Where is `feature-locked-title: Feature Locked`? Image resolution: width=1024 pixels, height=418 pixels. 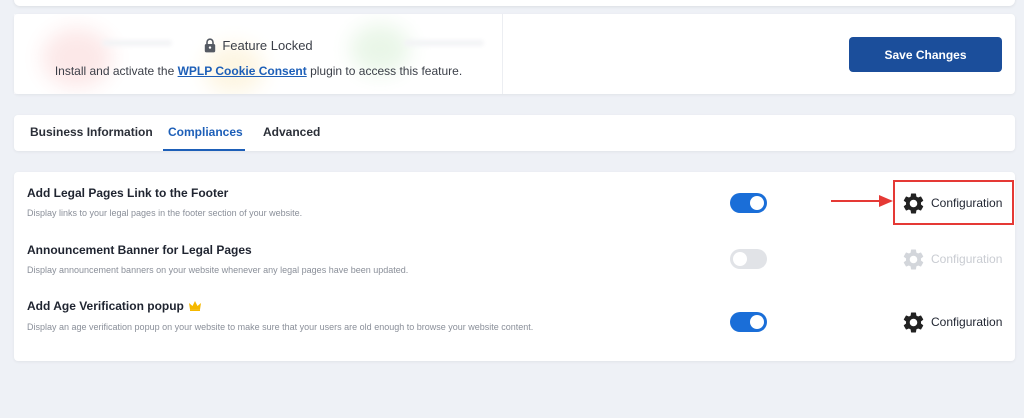 feature-locked-title: Feature Locked is located at coordinates (258, 45).